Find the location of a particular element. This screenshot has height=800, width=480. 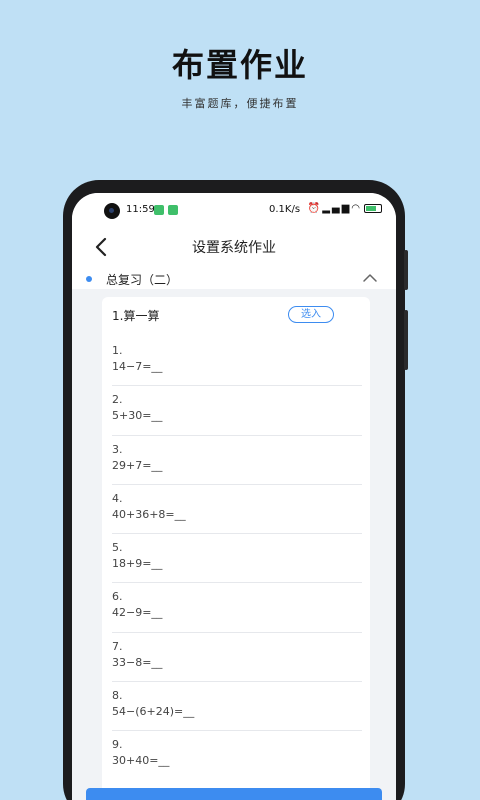

question-item: 3. 29+7=__ is located at coordinates (237, 460).